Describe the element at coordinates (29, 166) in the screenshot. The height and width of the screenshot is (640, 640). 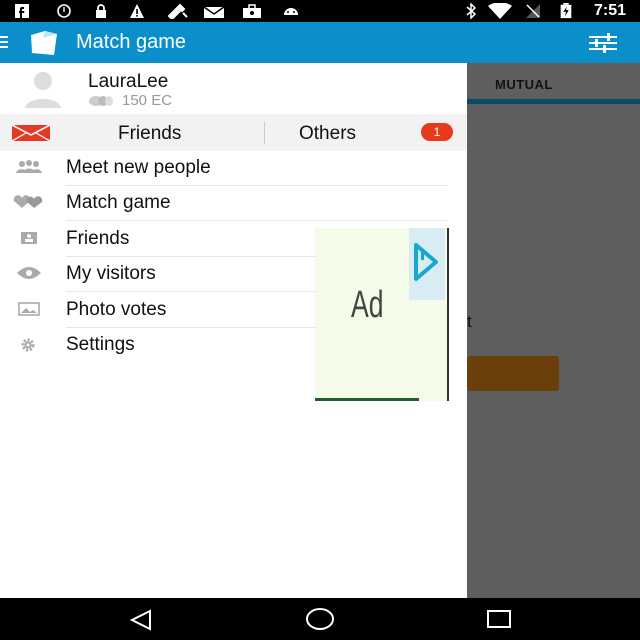
I see `people-icon` at that location.